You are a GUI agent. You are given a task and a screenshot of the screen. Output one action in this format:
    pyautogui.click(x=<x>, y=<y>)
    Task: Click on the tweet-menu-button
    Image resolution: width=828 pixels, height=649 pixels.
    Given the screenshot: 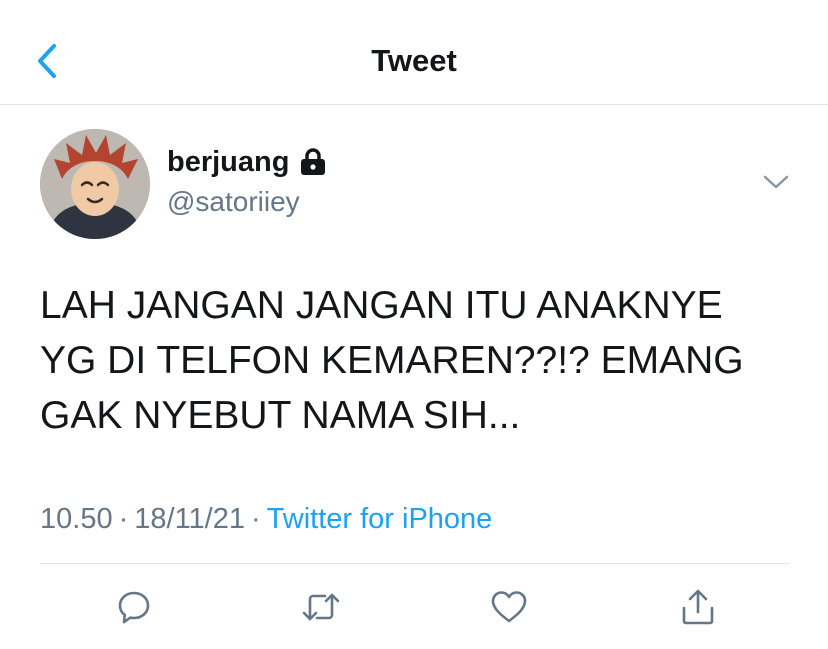 What is the action you would take?
    pyautogui.click(x=776, y=182)
    